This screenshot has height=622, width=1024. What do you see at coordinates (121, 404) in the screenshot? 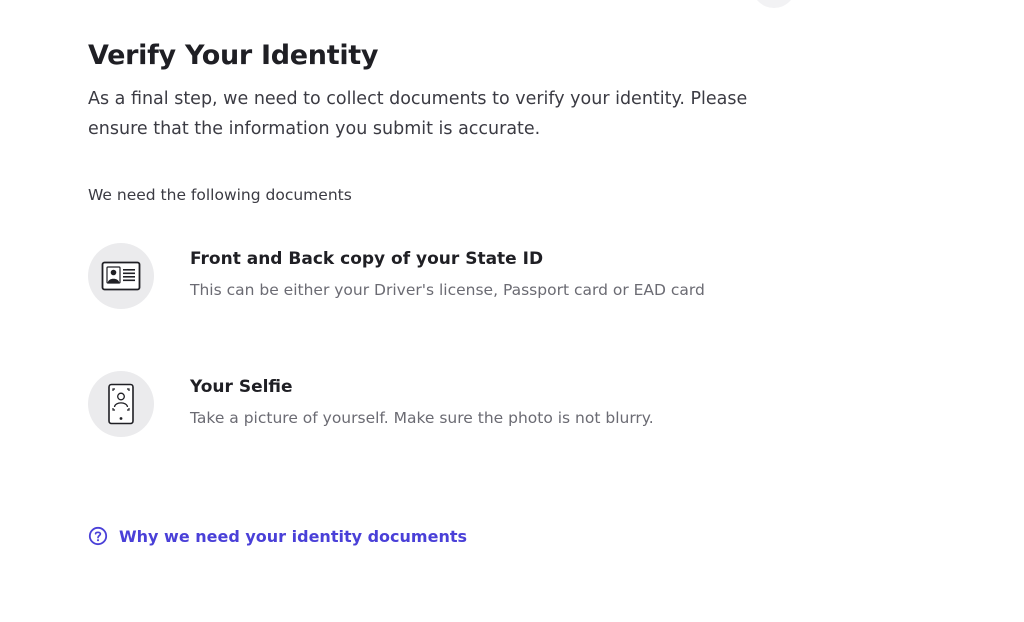
I see `selfie-phone-icon` at bounding box center [121, 404].